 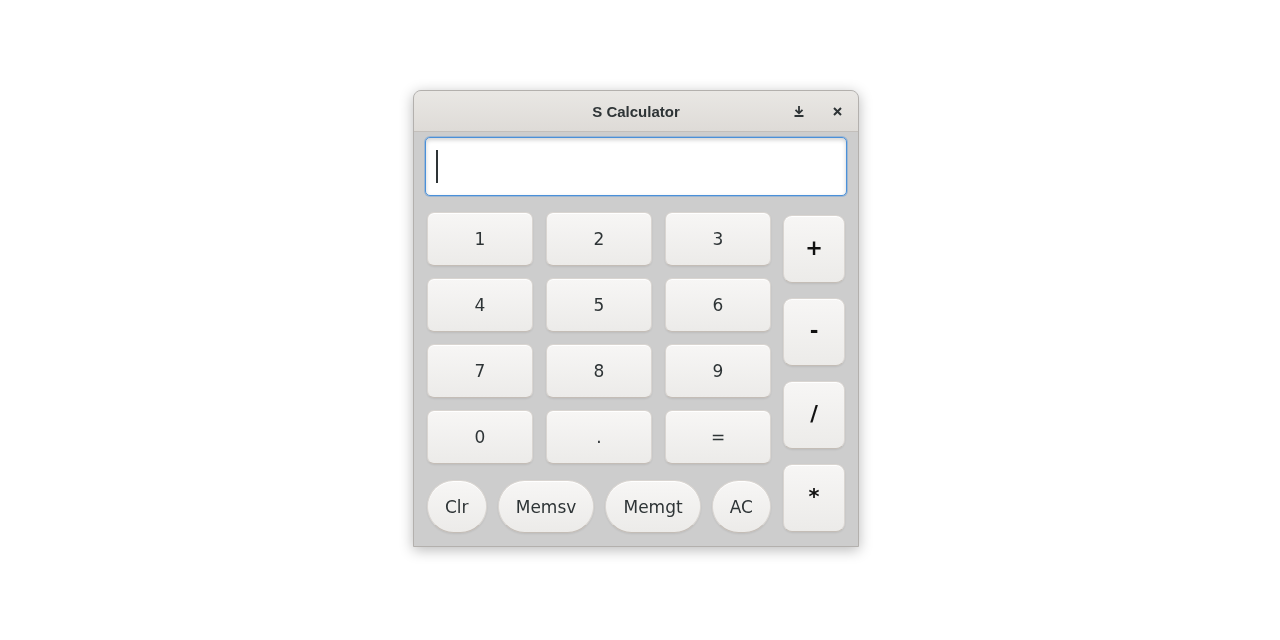 I want to click on function-button: AC, so click(x=741, y=506).